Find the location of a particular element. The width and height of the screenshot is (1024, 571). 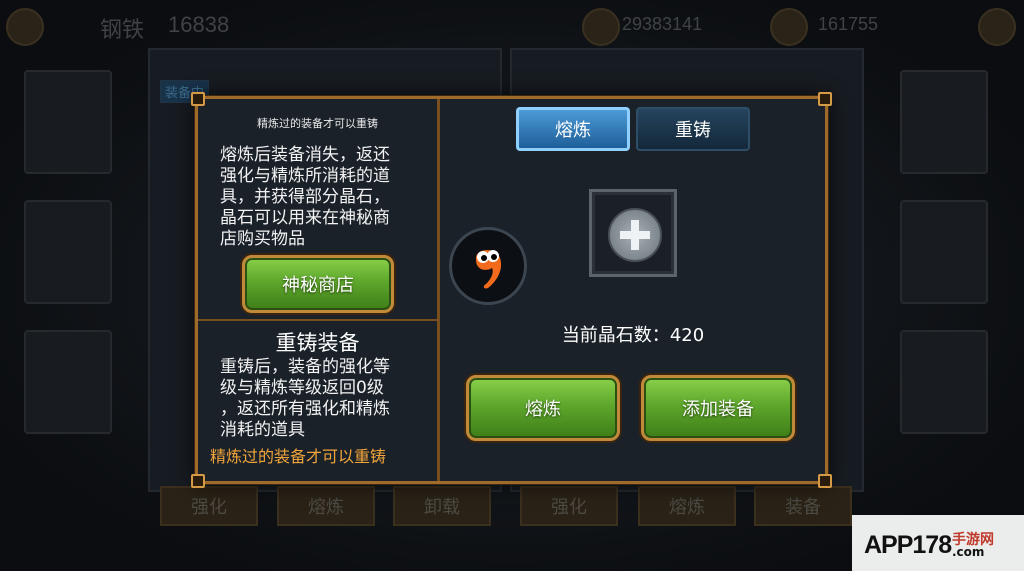

tab-smelt: 熔炼 is located at coordinates (573, 129).